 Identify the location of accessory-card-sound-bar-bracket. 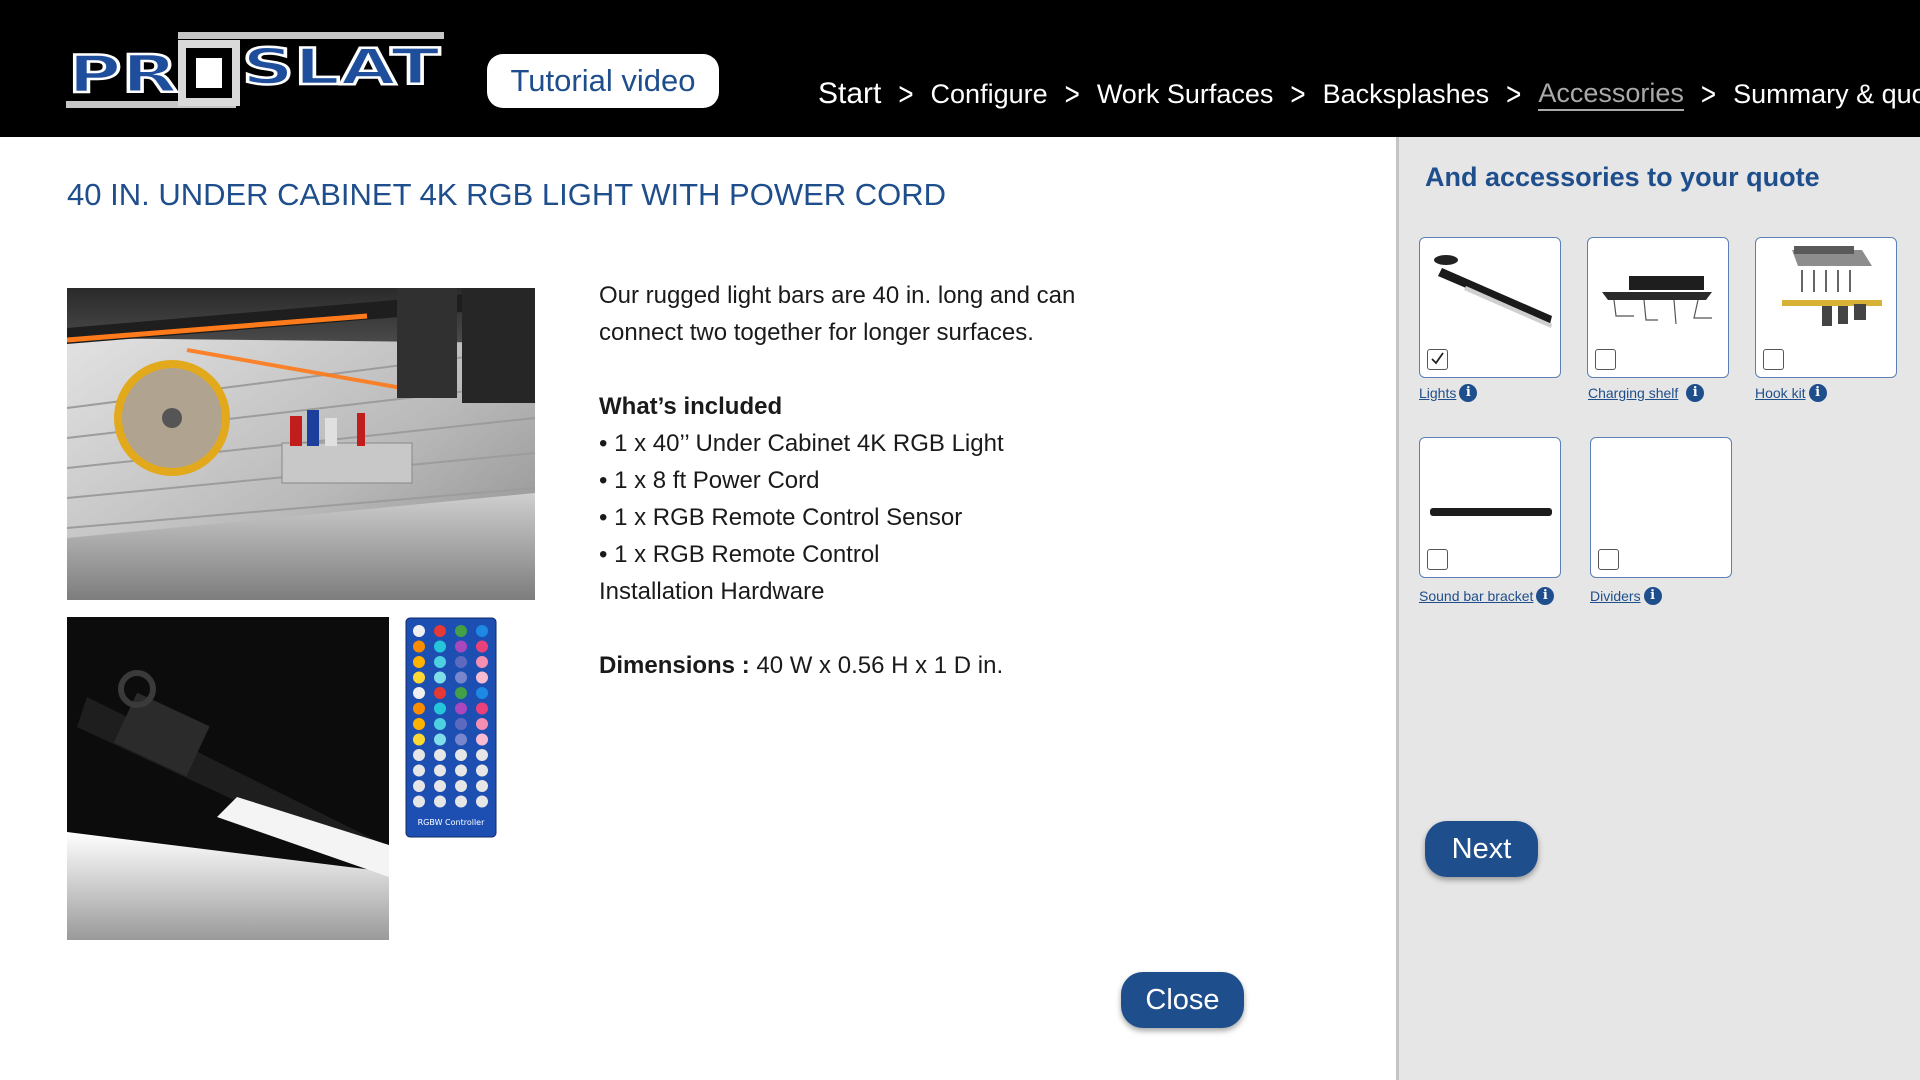
(1490, 507).